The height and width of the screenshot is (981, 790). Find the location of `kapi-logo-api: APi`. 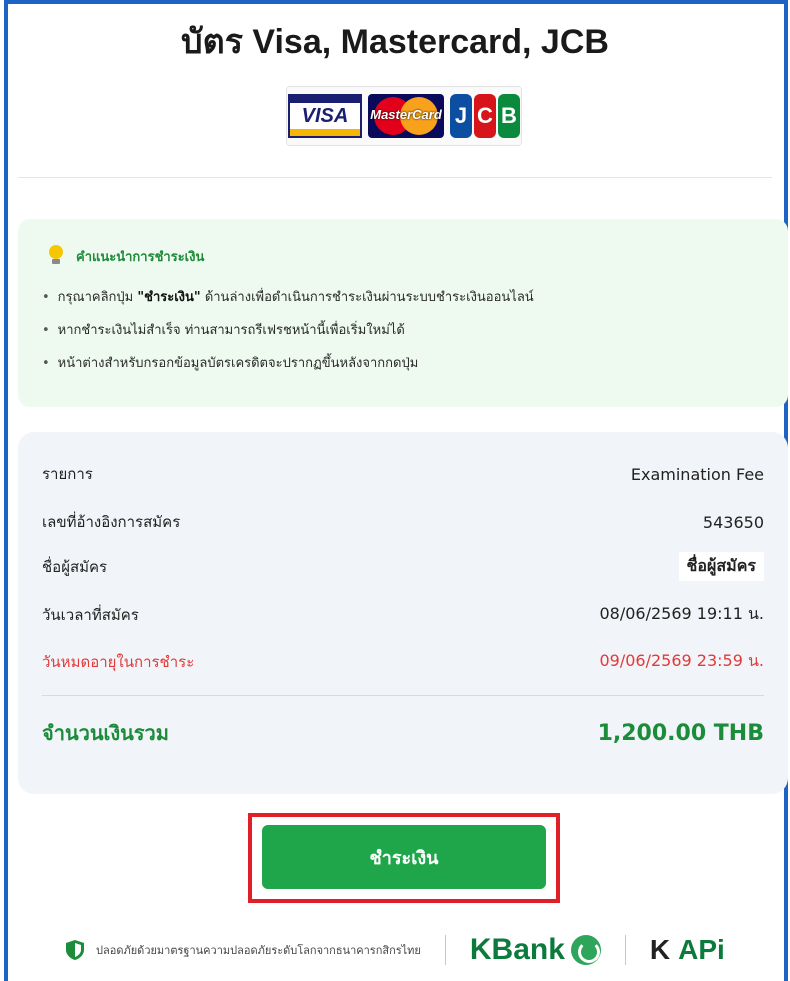

kapi-logo-api: APi is located at coordinates (701, 949).